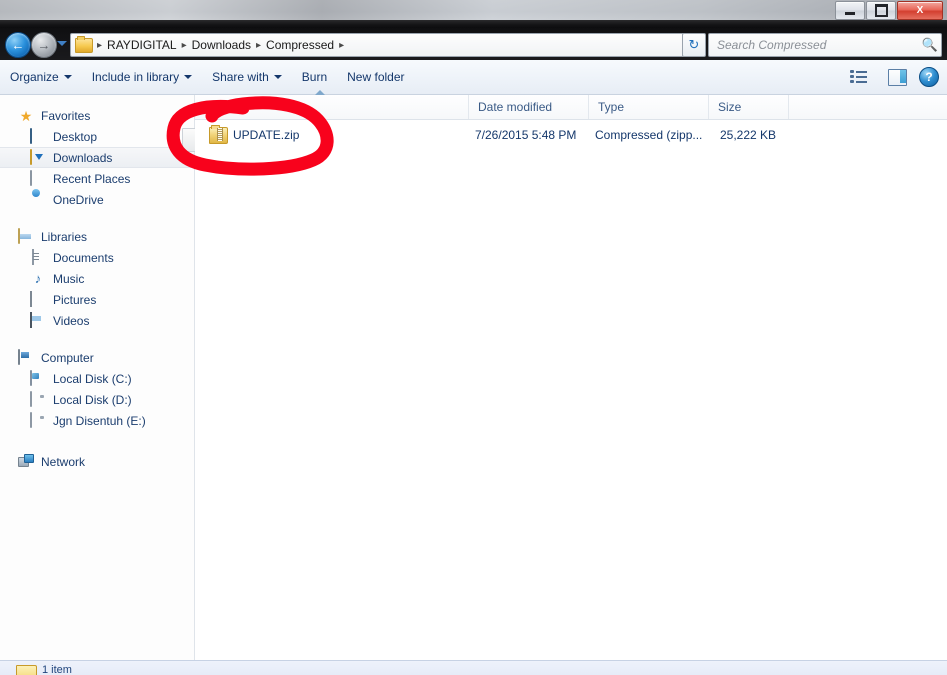 Image resolution: width=947 pixels, height=675 pixels. Describe the element at coordinates (62, 43) in the screenshot. I see `recent-locations-button` at that location.